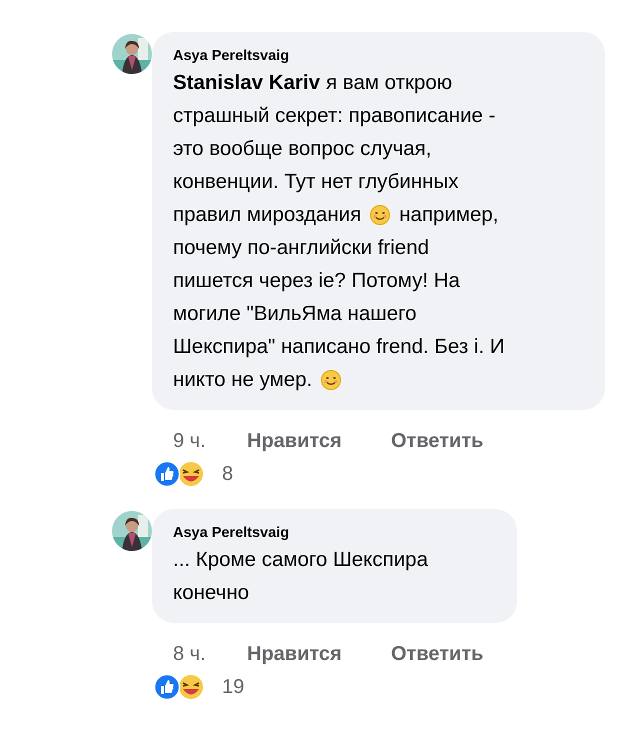 The image size is (620, 744). What do you see at coordinates (448, 215) in the screenshot?
I see `comment-text: например,` at bounding box center [448, 215].